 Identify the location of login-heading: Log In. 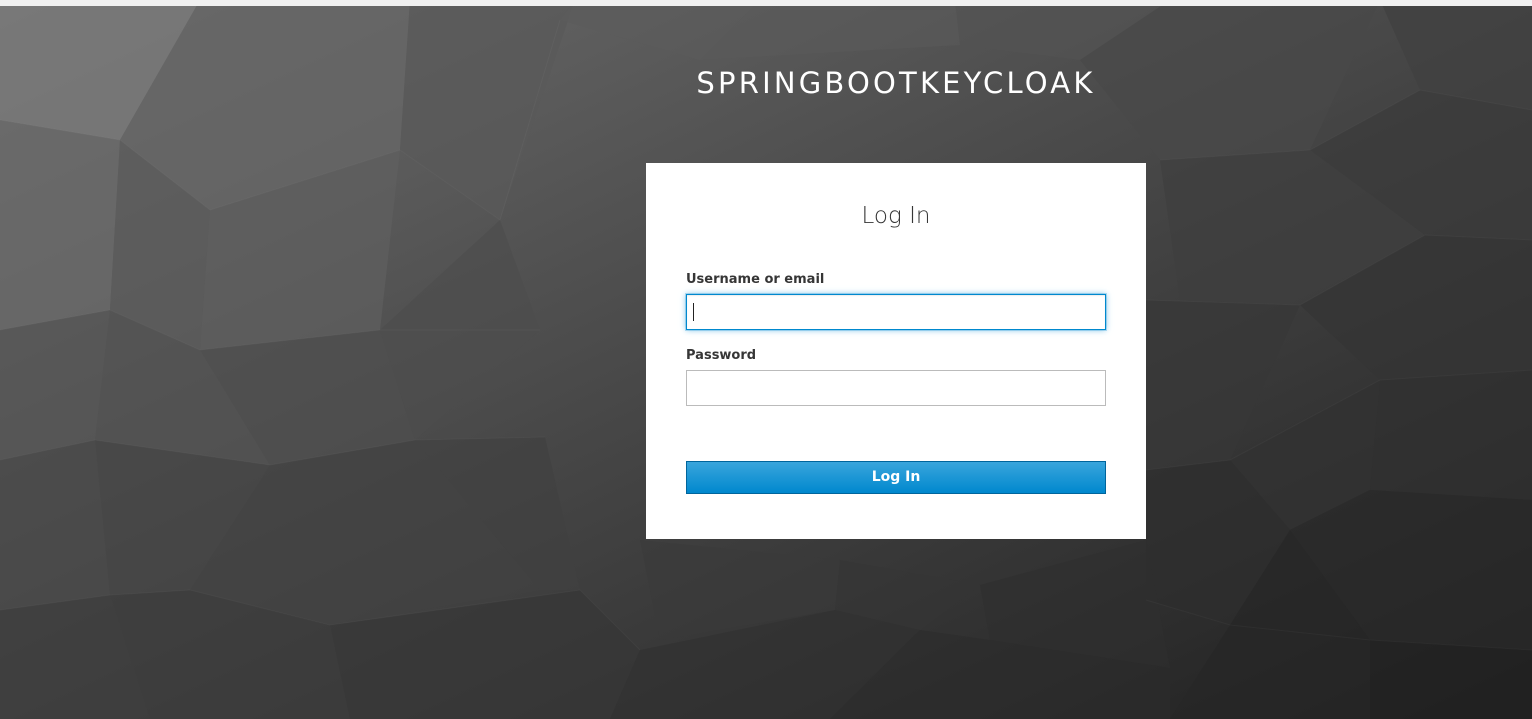
(896, 216).